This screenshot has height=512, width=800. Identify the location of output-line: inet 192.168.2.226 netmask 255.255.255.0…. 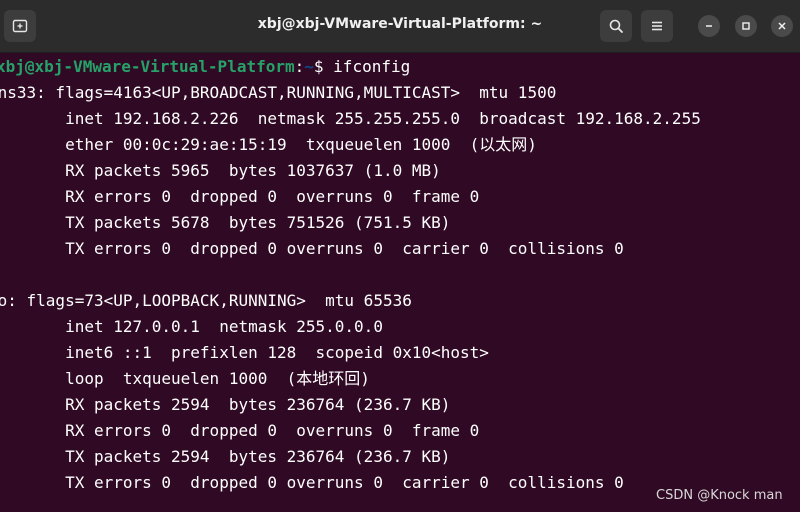
(350, 118).